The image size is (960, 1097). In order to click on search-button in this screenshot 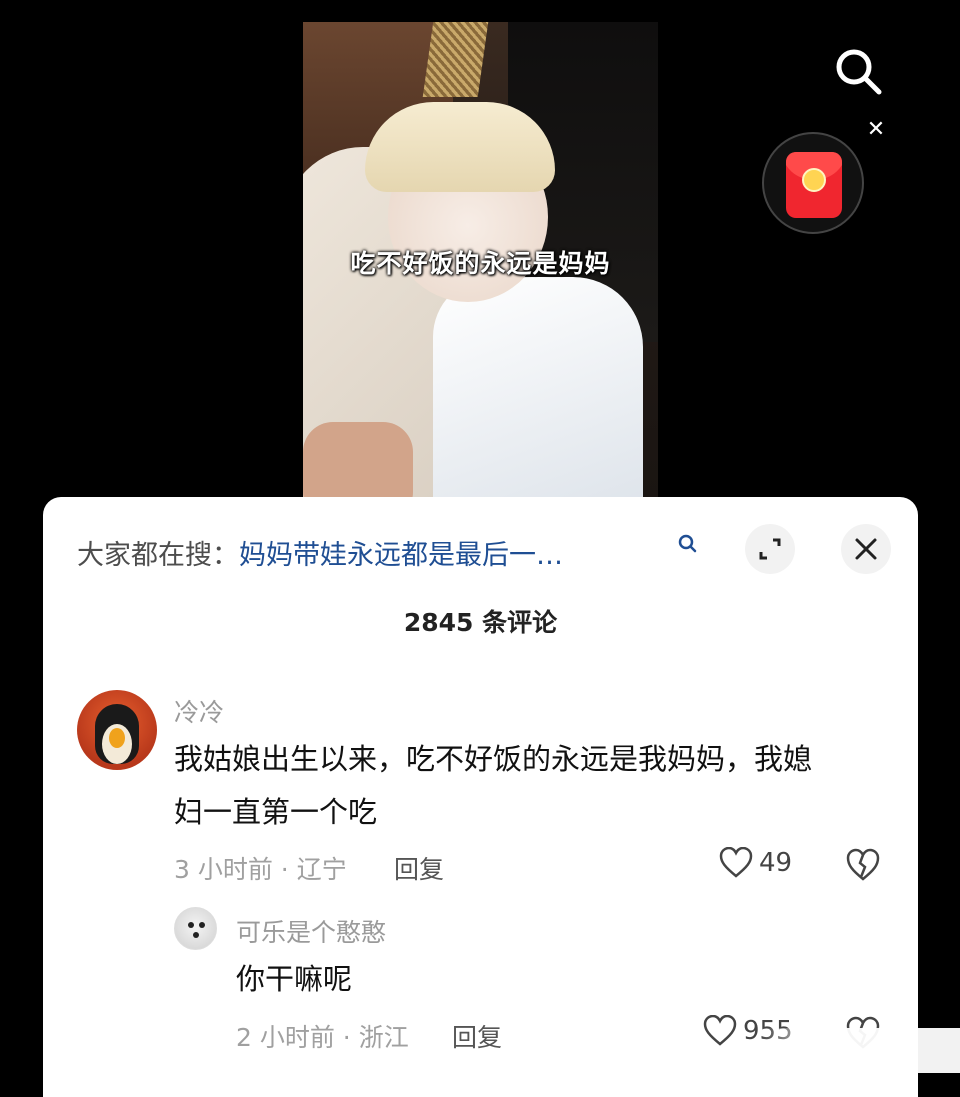, I will do `click(859, 72)`.